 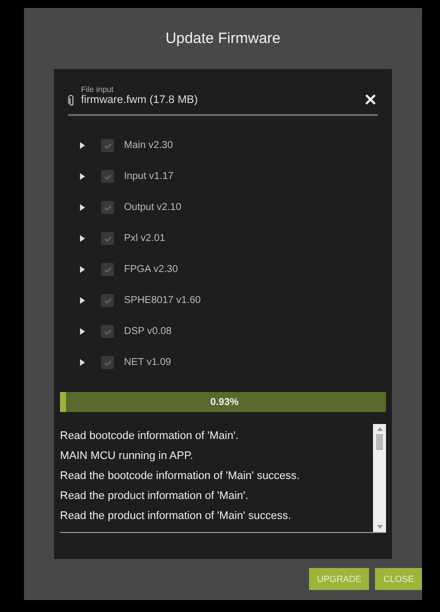 What do you see at coordinates (339, 579) in the screenshot?
I see `upgrade-button: UPGRADE` at bounding box center [339, 579].